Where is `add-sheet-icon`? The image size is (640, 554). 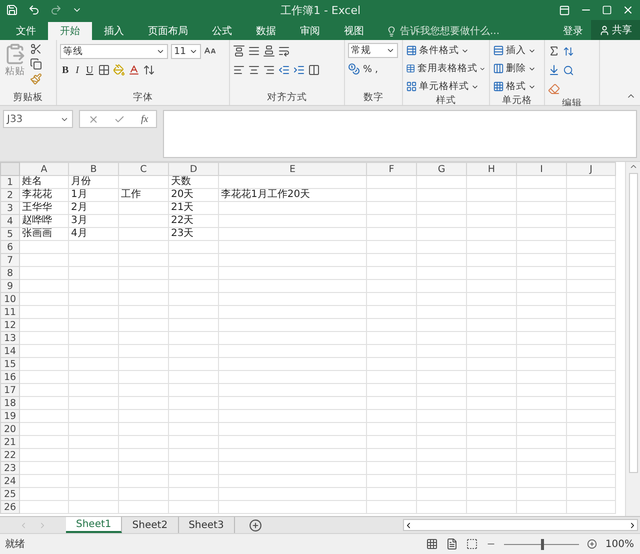 add-sheet-icon is located at coordinates (255, 525).